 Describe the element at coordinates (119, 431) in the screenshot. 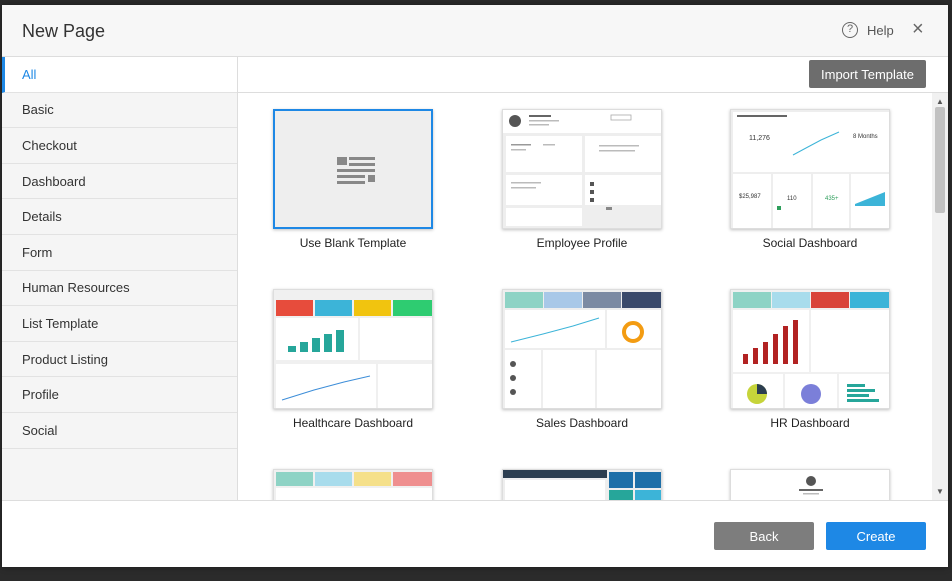

I see `sidebar-item-social: Social` at that location.